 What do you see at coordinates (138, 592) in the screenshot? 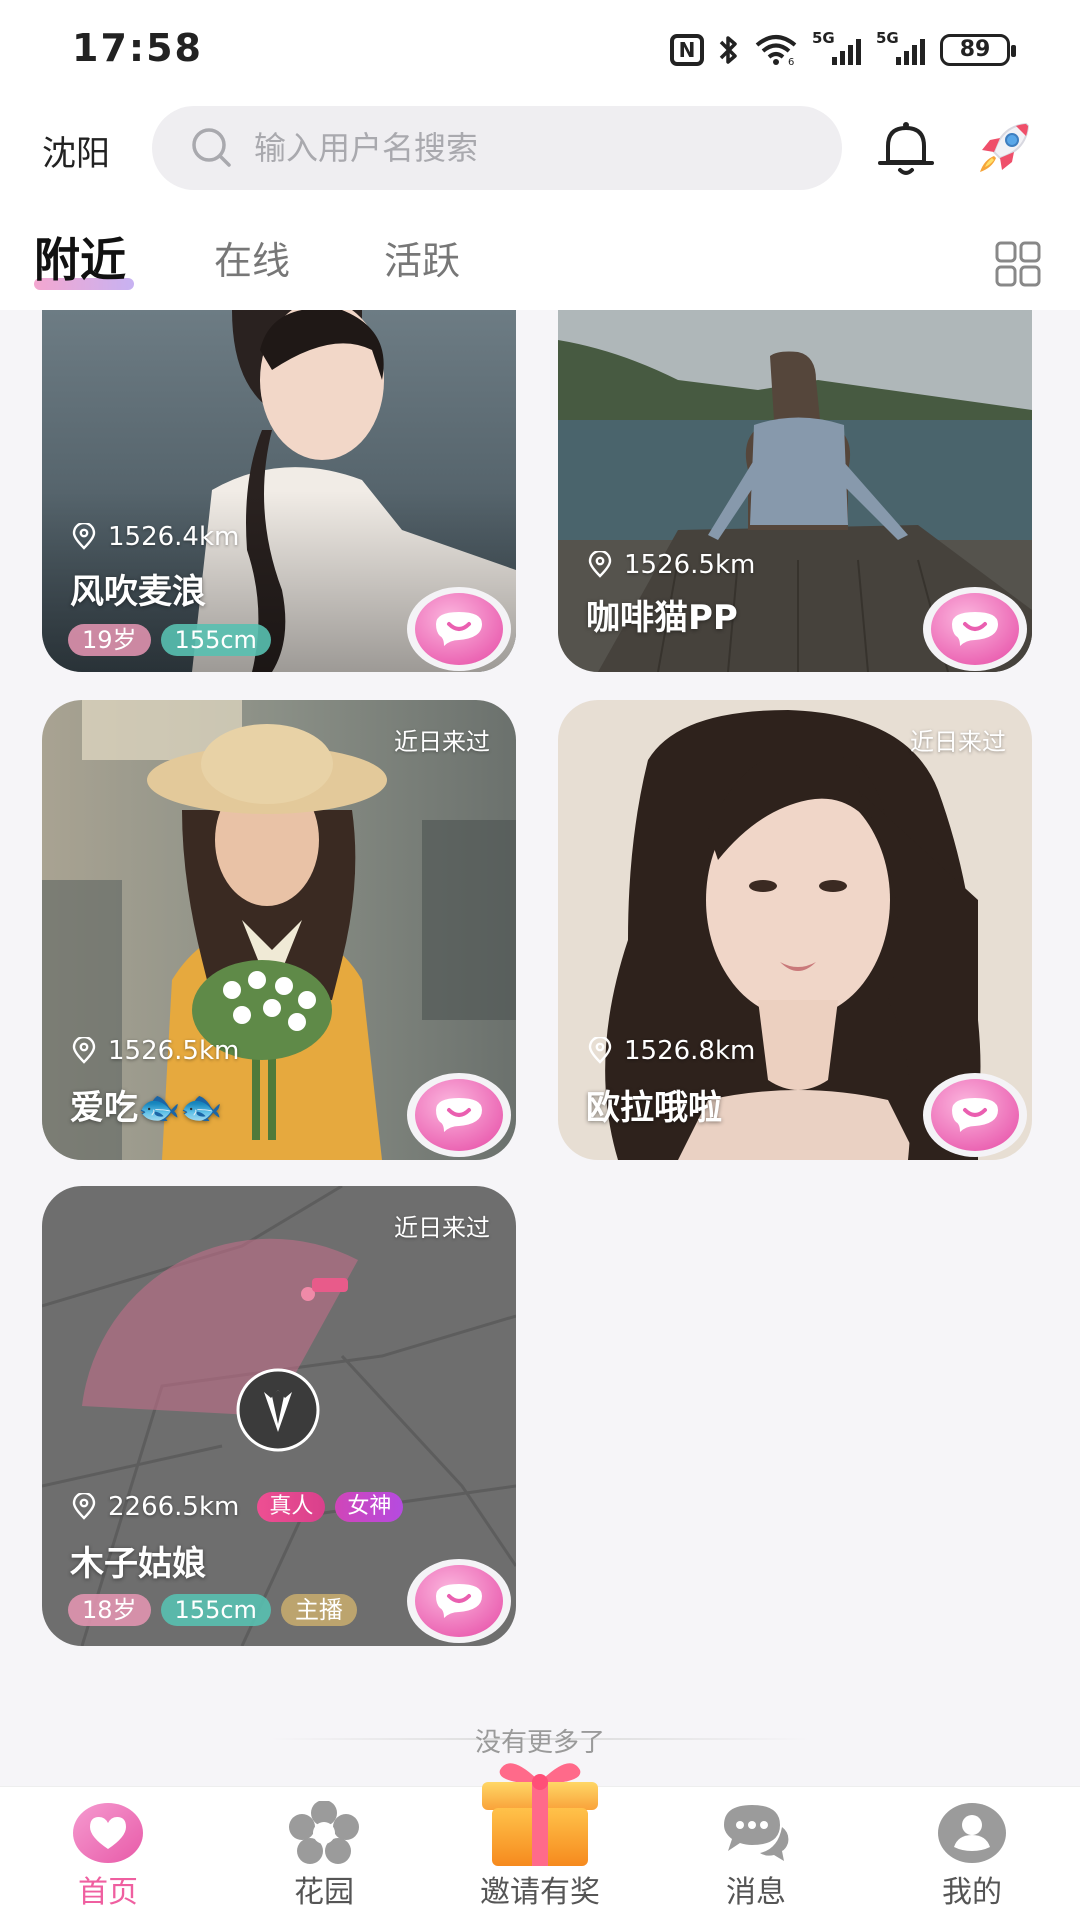
I see `user-name: 风吹麦浪` at bounding box center [138, 592].